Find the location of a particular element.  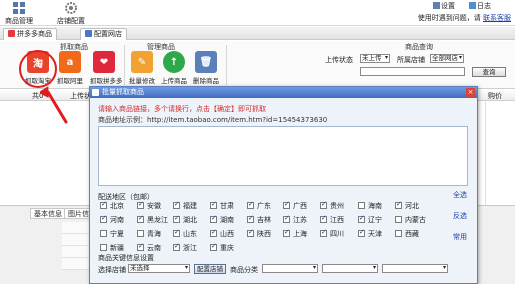

region-checkbox: 北京 is located at coordinates (112, 205).